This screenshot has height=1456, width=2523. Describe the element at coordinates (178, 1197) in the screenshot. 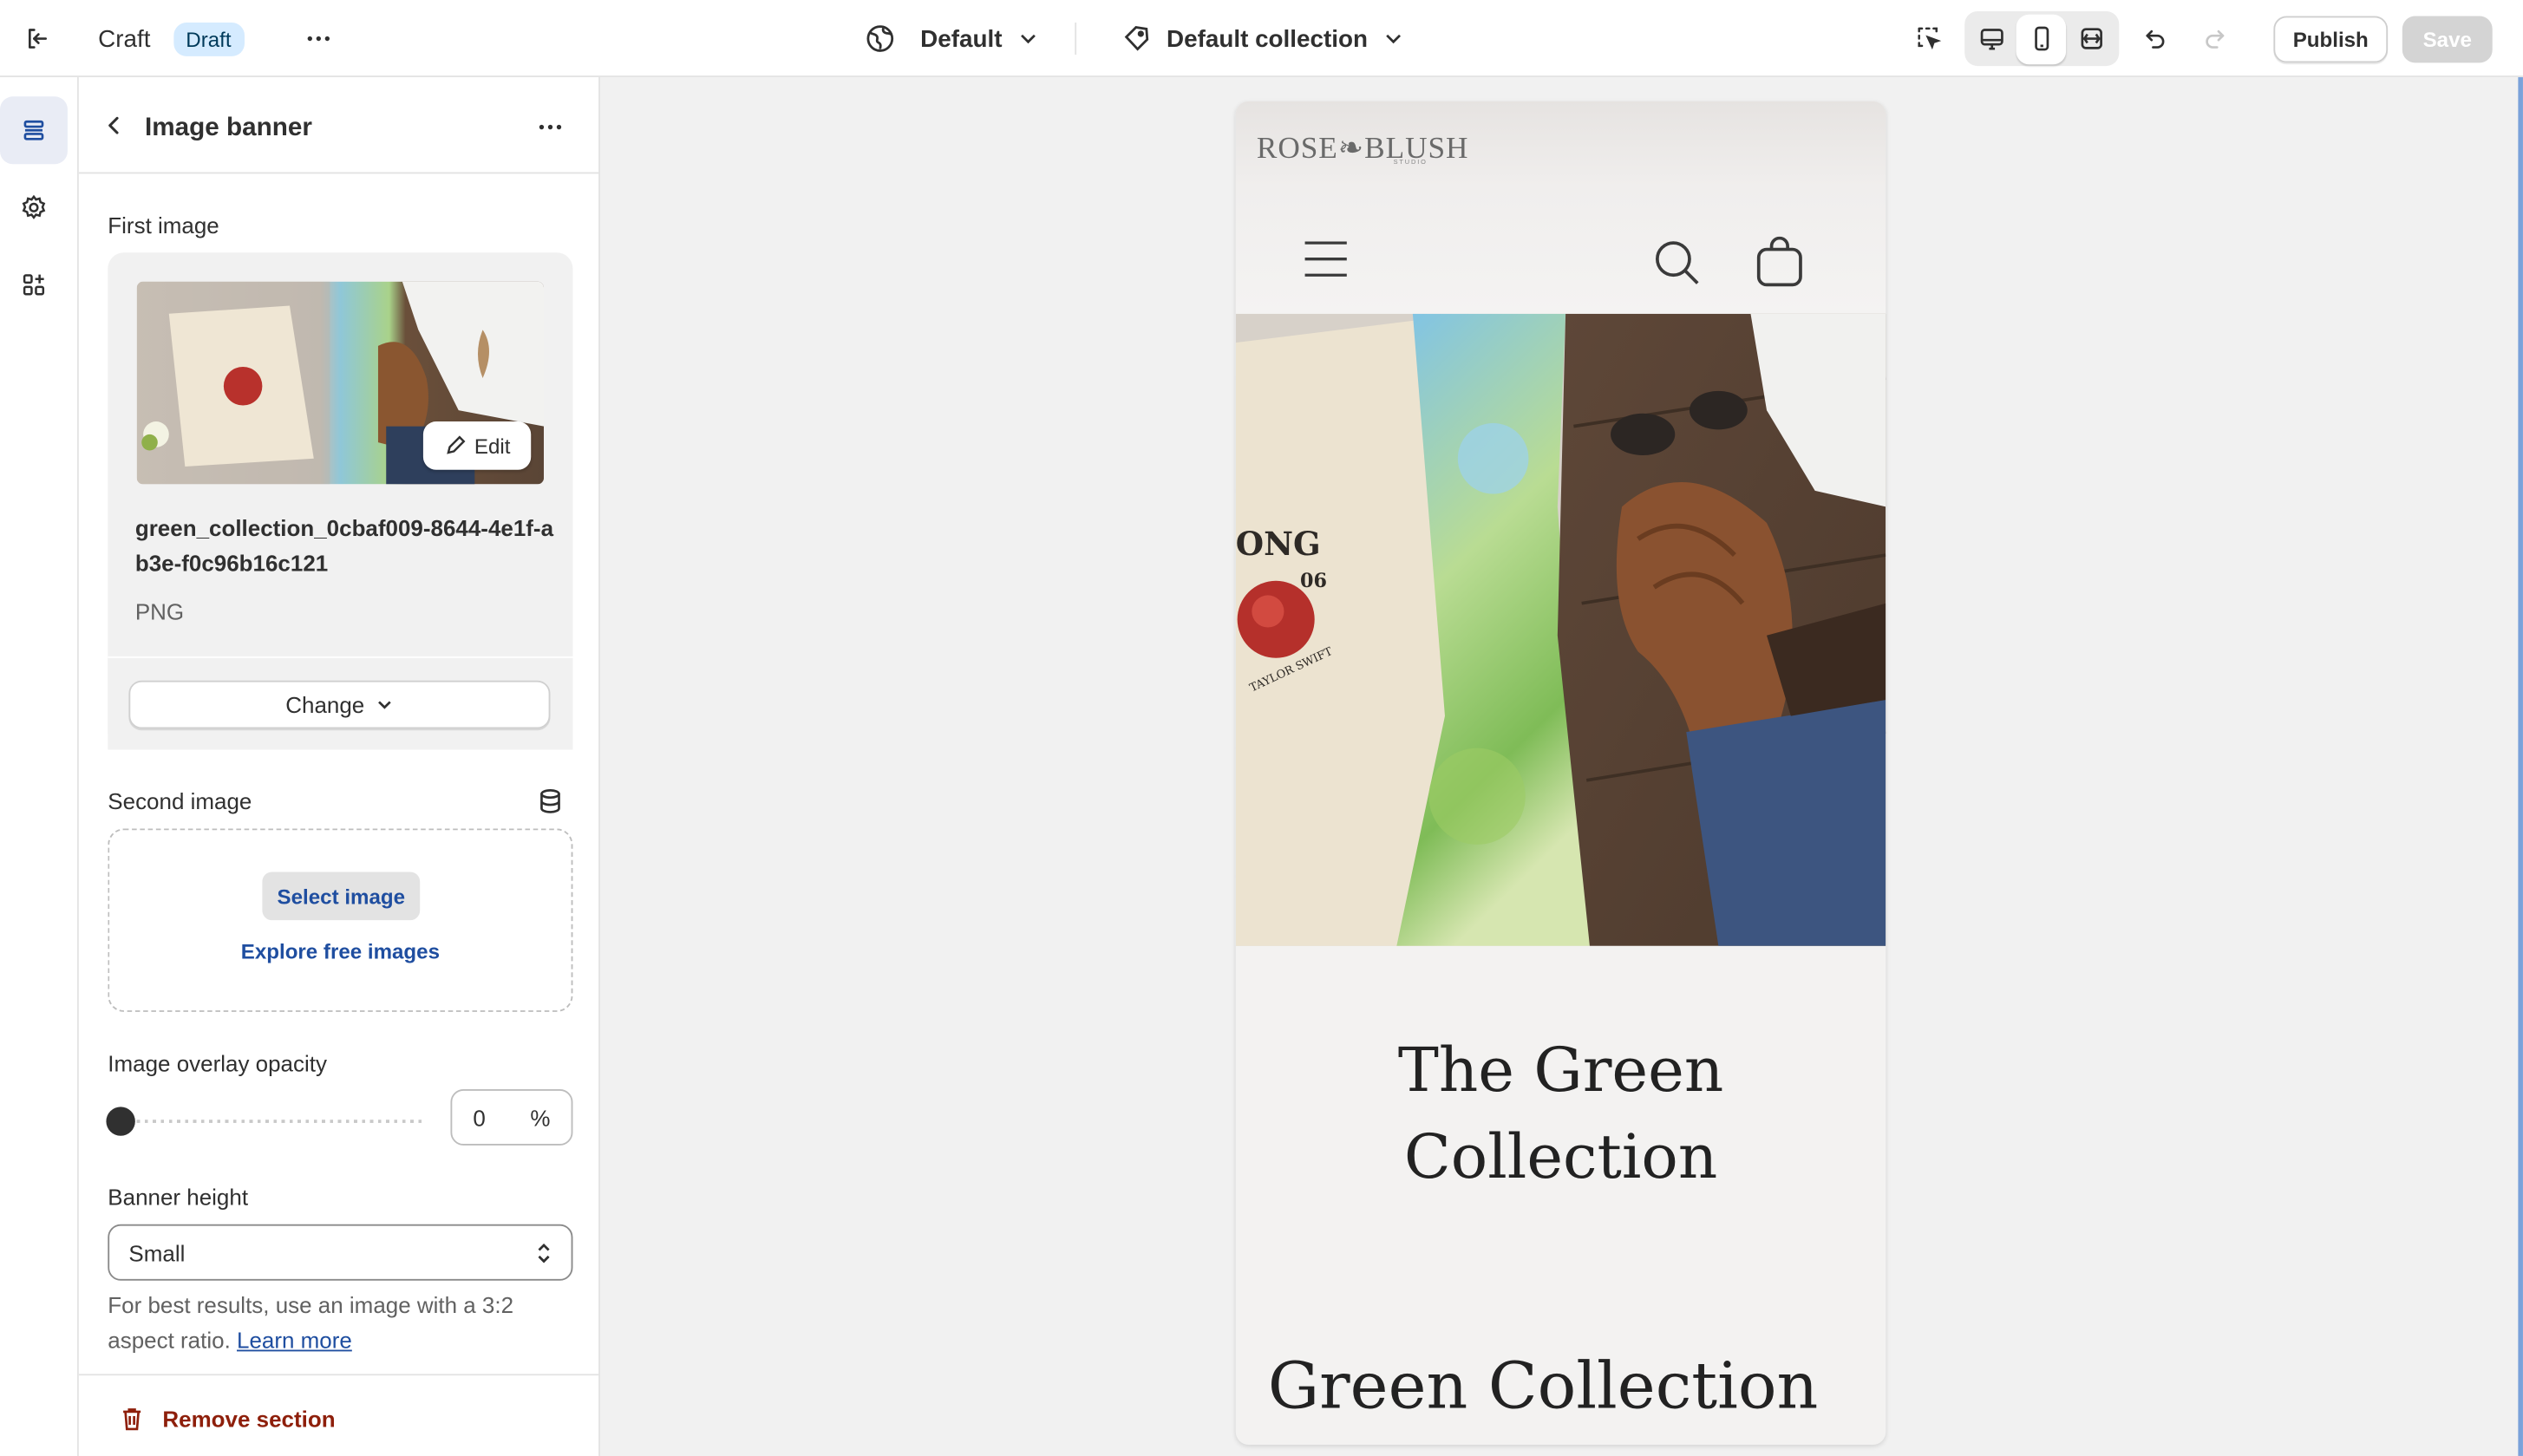

I see `banner-height-label: Banner height` at that location.